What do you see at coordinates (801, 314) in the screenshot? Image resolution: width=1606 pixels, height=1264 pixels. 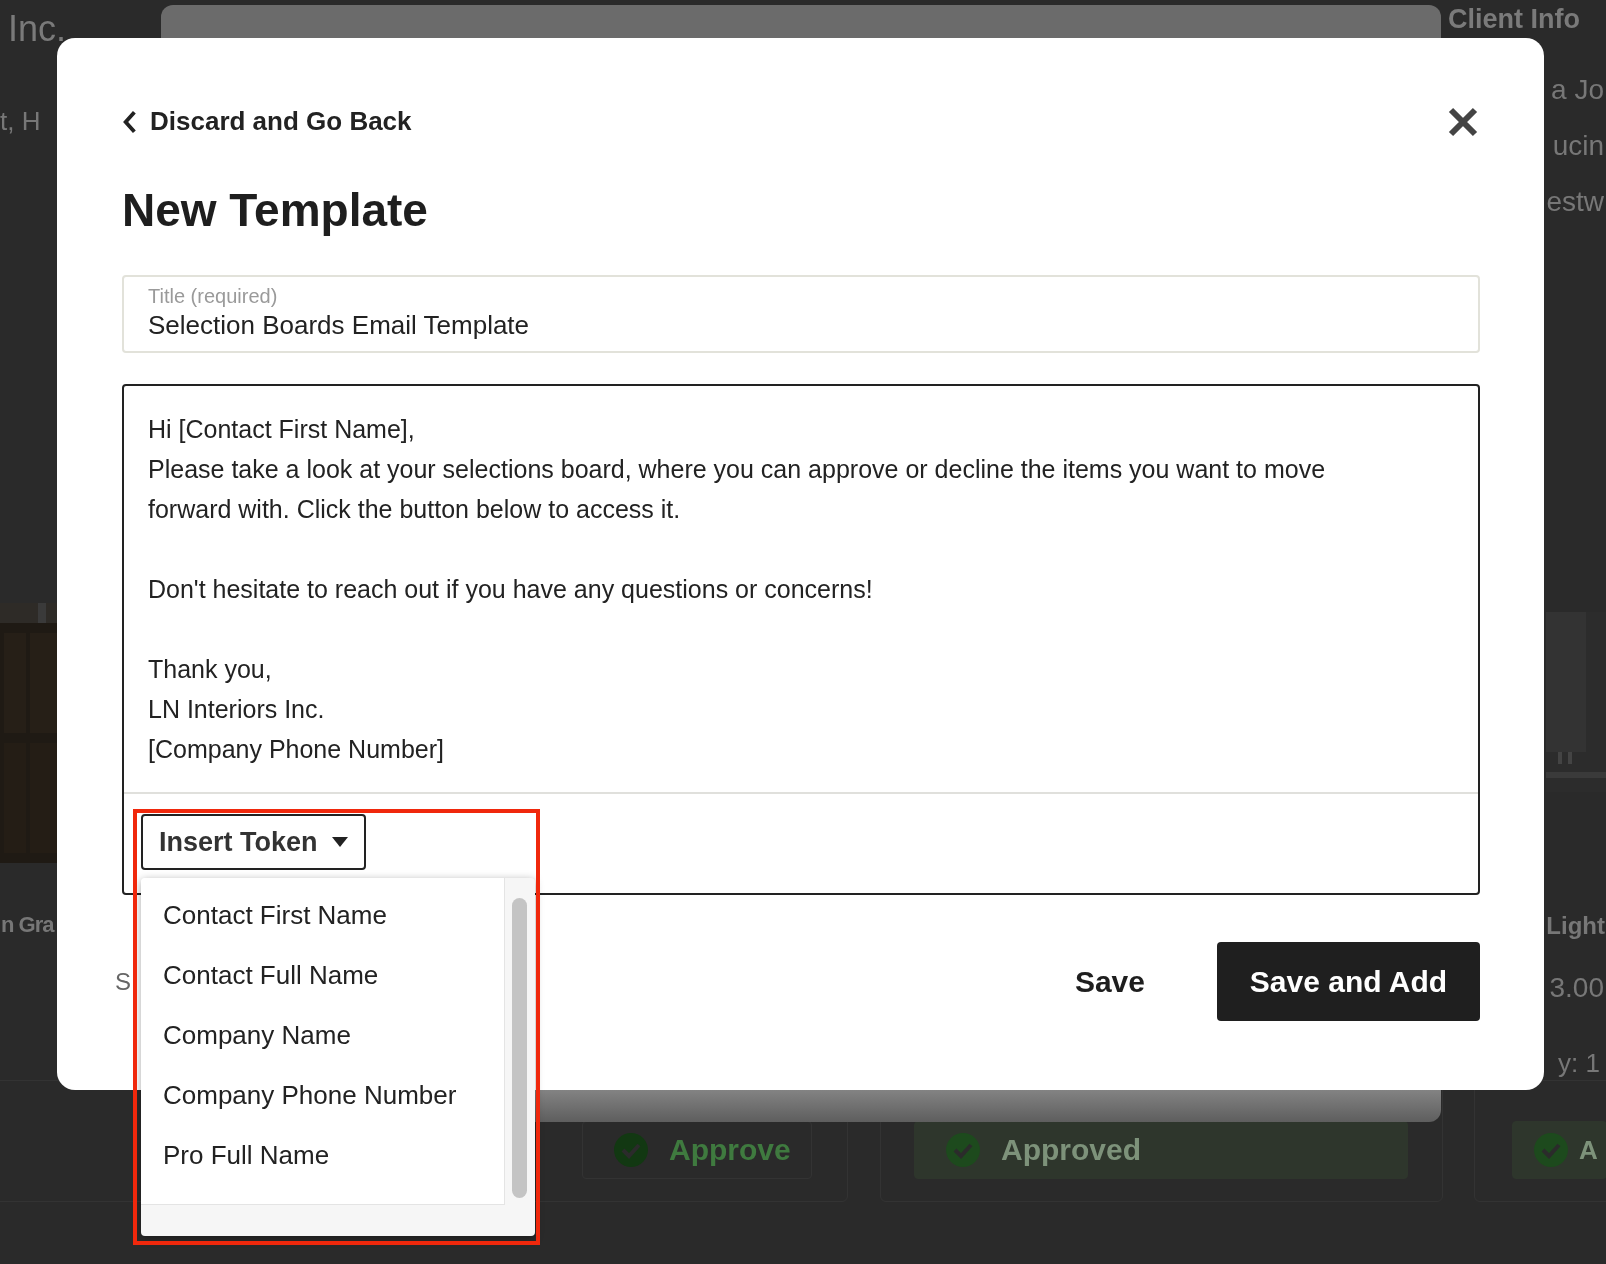 I see `title-field: Title (required) Selection Boards Email Template` at bounding box center [801, 314].